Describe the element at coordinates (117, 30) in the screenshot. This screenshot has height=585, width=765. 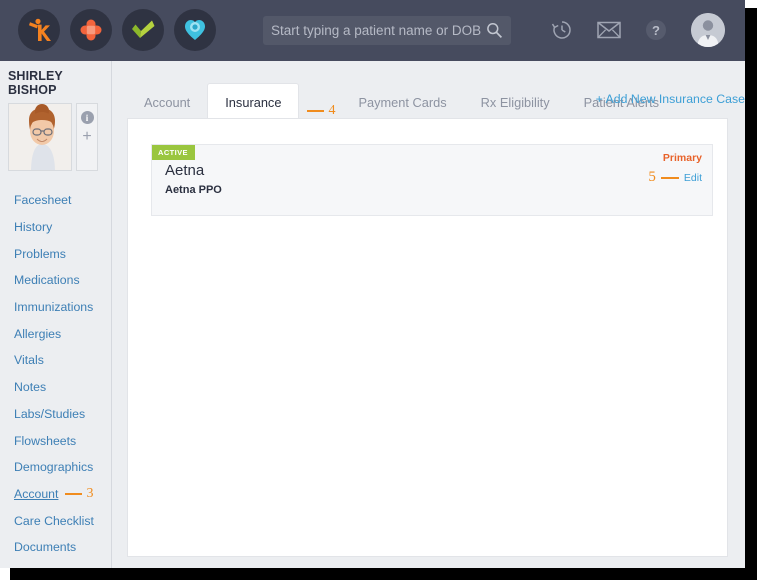
I see `app-switcher-icons` at that location.